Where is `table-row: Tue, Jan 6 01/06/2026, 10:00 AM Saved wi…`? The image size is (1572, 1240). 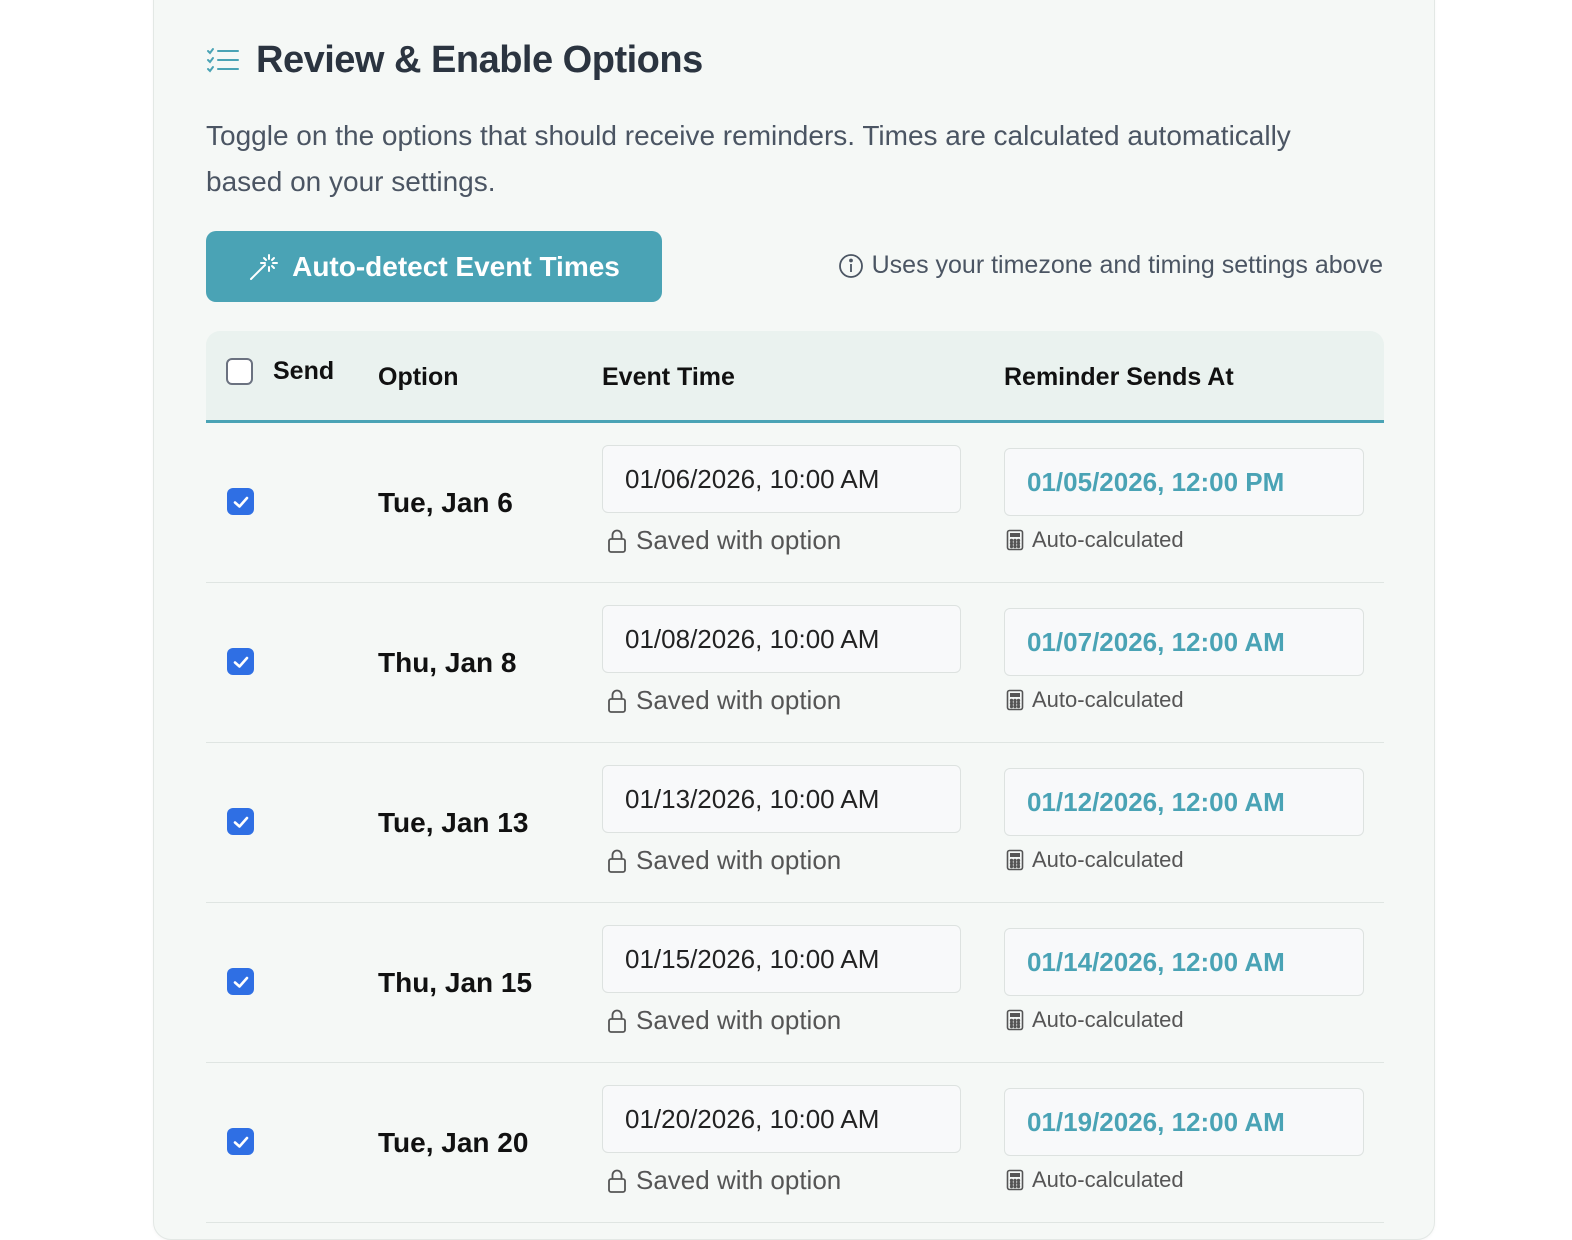 table-row: Tue, Jan 6 01/06/2026, 10:00 AM Saved wi… is located at coordinates (795, 503).